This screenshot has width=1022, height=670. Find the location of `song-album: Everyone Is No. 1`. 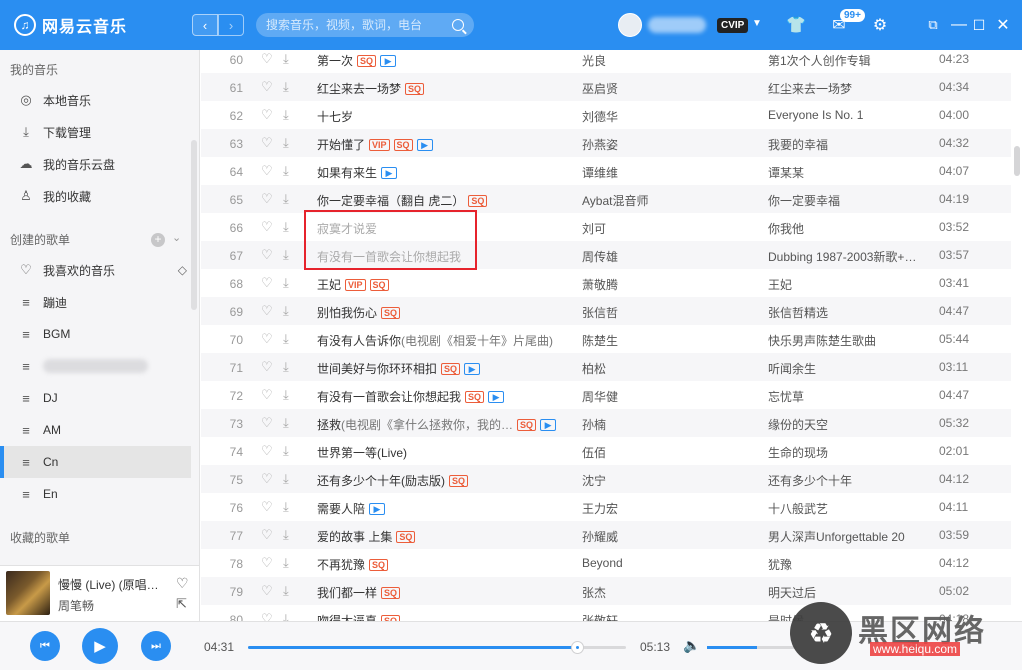

song-album: Everyone Is No. 1 is located at coordinates (847, 115).